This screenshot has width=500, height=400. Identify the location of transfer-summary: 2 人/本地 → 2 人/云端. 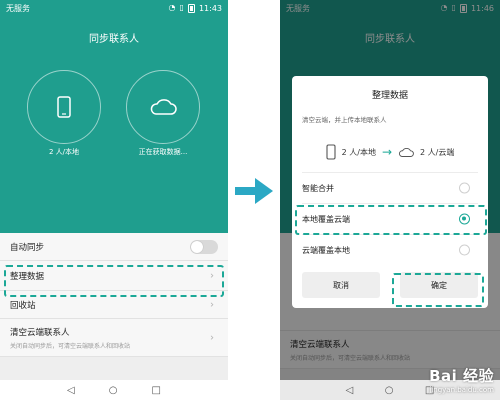
(390, 152).